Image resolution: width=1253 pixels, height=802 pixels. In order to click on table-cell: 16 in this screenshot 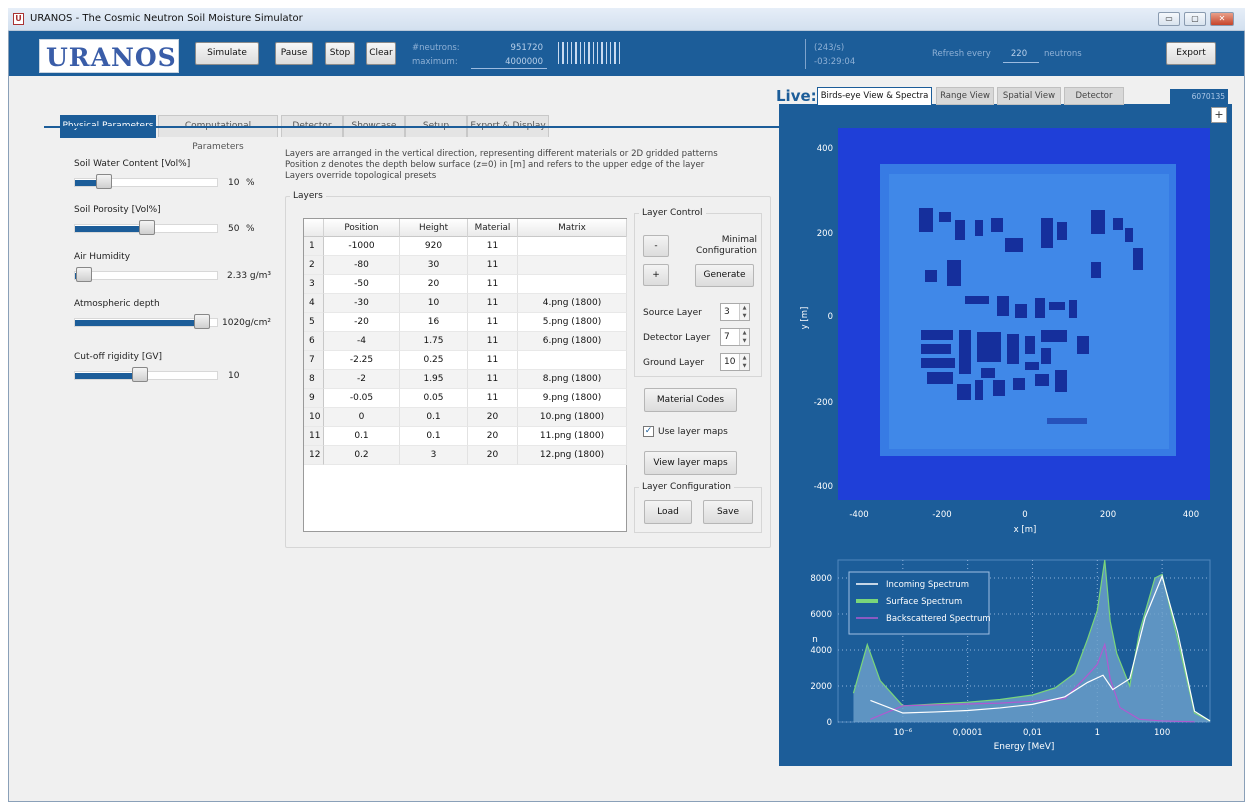, I will do `click(434, 322)`.